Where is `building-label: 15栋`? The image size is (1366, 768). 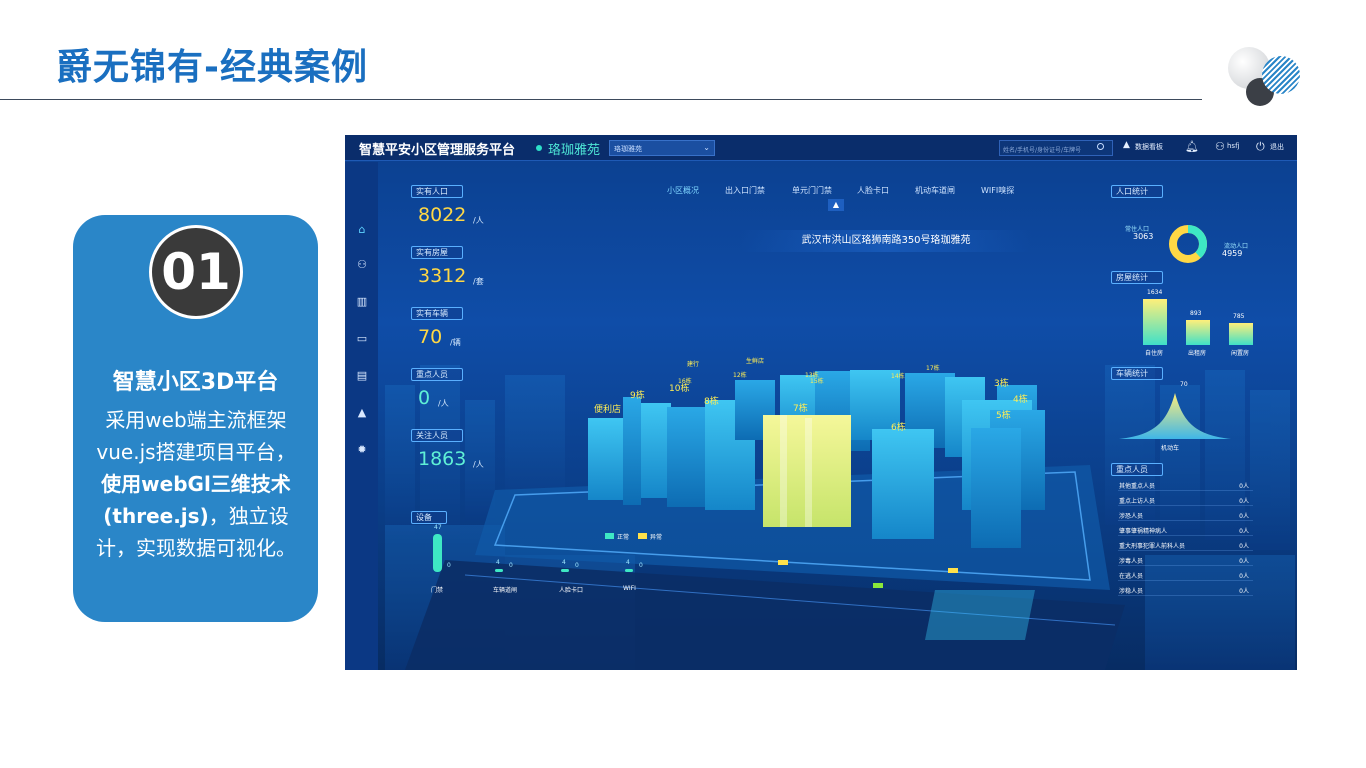 building-label: 15栋 is located at coordinates (817, 380).